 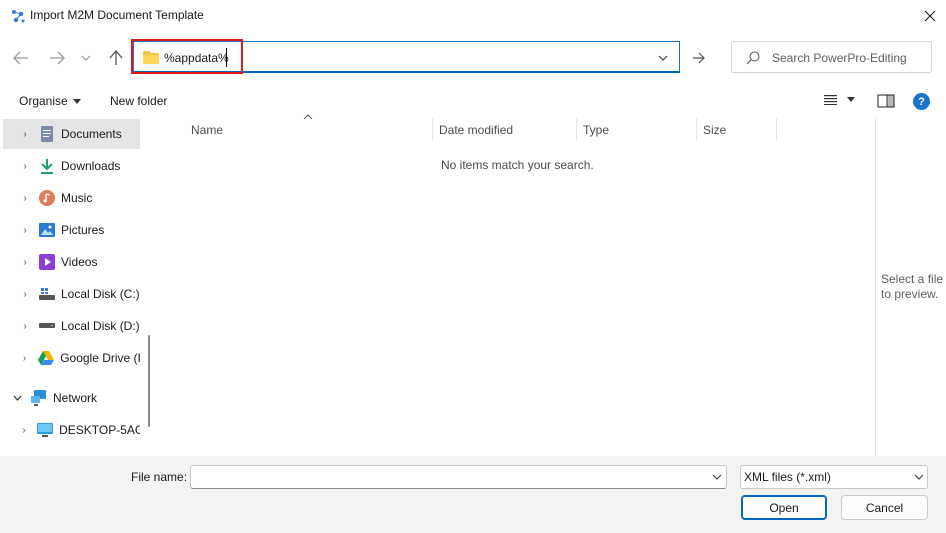 I want to click on documents-icon, so click(x=47, y=134).